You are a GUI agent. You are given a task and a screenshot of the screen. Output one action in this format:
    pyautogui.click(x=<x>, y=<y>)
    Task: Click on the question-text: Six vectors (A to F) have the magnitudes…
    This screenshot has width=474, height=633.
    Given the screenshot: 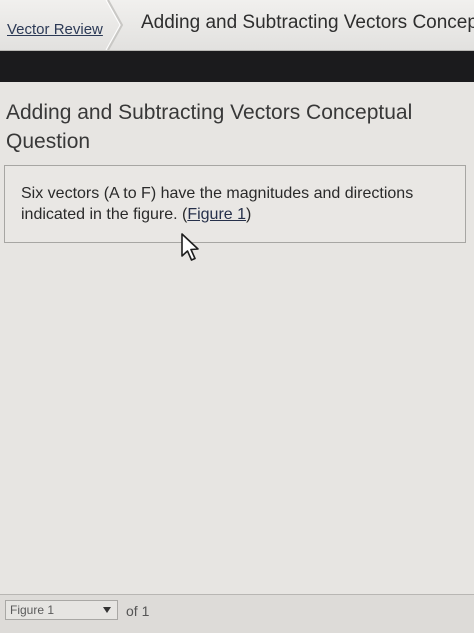 What is the action you would take?
    pyautogui.click(x=239, y=204)
    